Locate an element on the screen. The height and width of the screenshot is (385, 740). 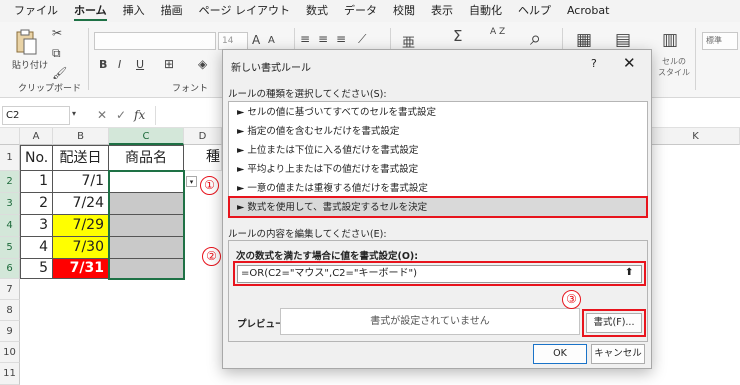
cell-no: 2 is located at coordinates (36, 204).